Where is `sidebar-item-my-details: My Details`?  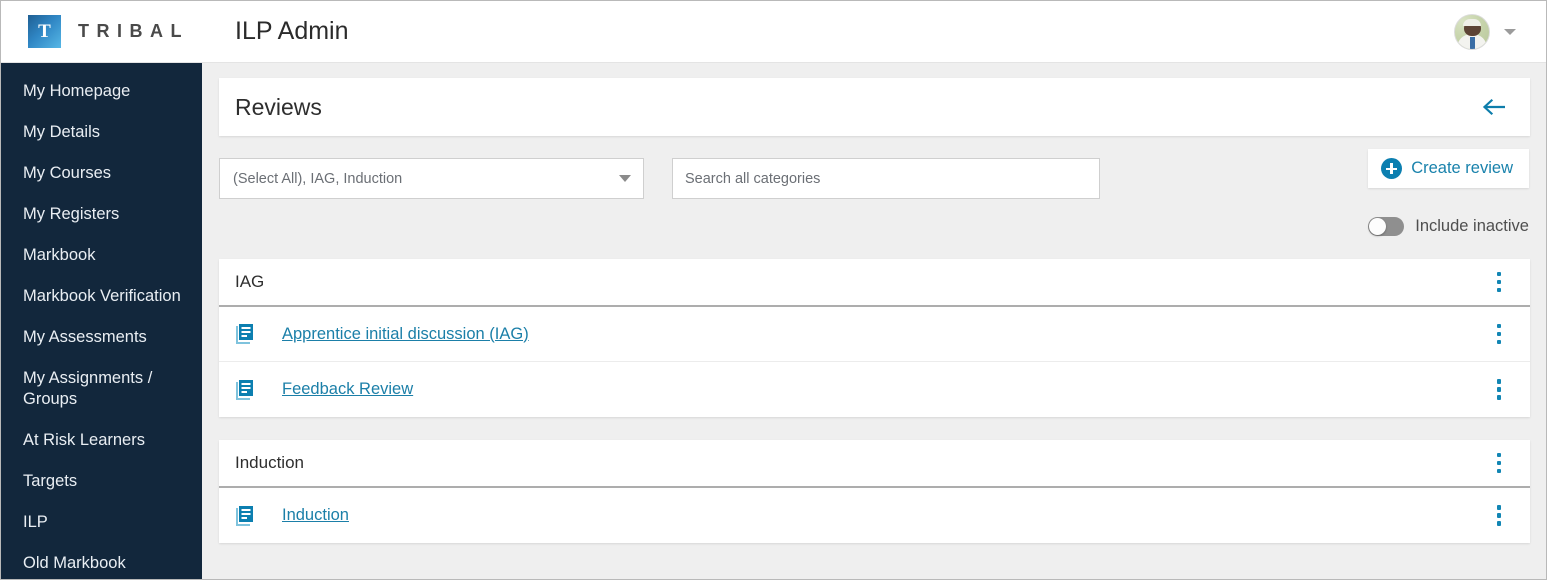 sidebar-item-my-details: My Details is located at coordinates (101, 132).